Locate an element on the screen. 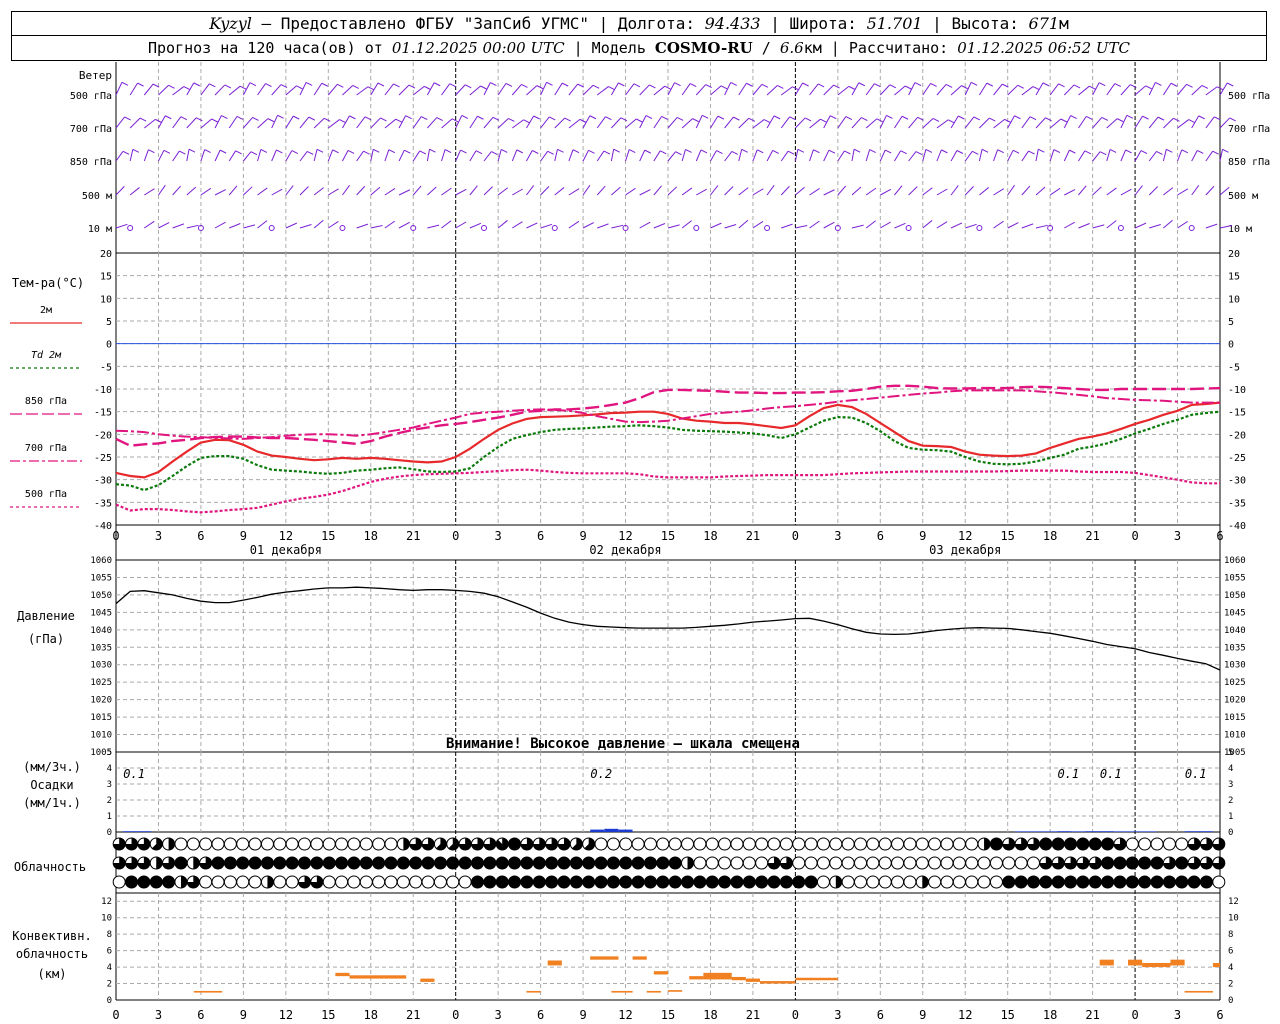 The width and height of the screenshot is (1280, 1024). pres-tick-right: 1040 is located at coordinates (1235, 631).